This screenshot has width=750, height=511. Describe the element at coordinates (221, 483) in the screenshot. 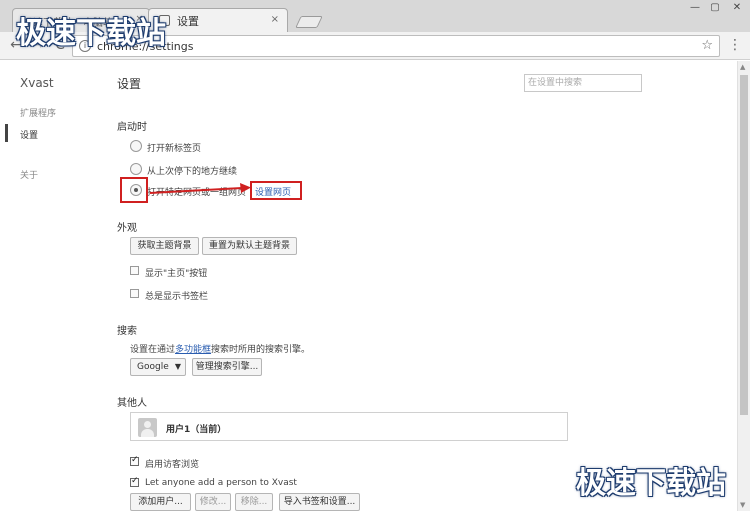

I see `checkbox-label: Let anyone add a person to Xvast` at that location.